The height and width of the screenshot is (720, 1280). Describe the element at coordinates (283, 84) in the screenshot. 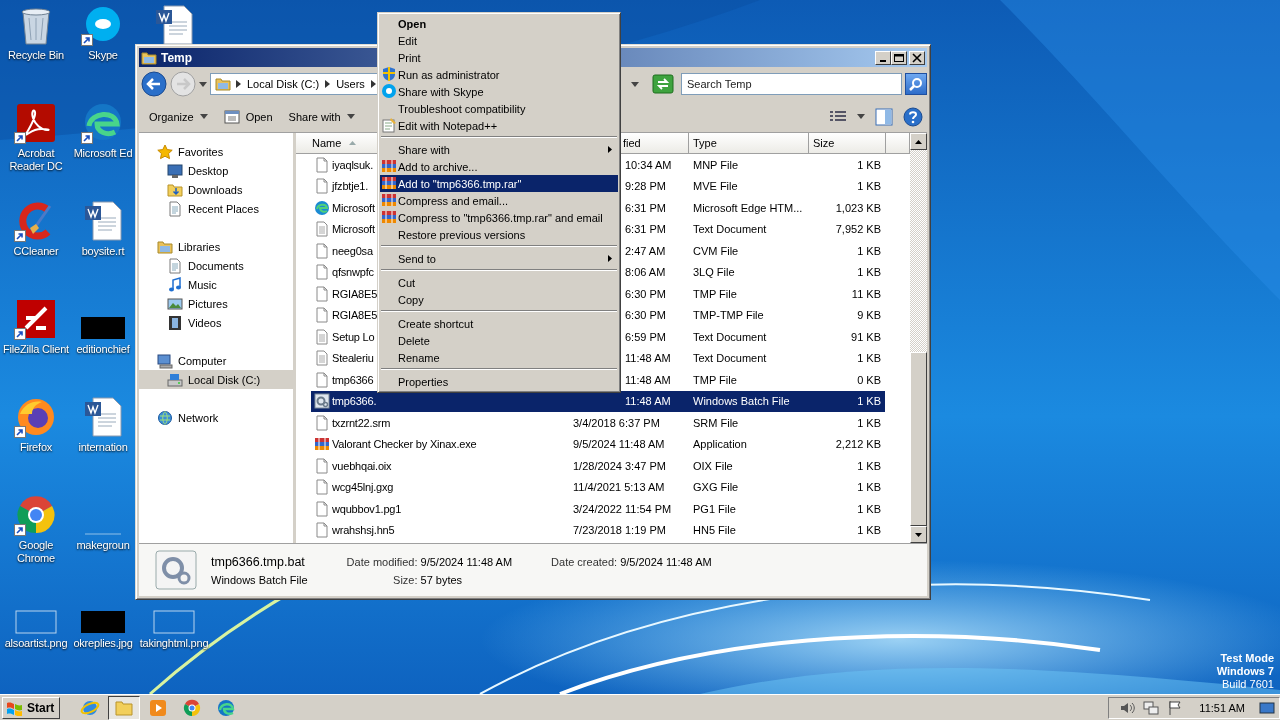

I see `breadcrumb: Local Disk (C:)` at that location.